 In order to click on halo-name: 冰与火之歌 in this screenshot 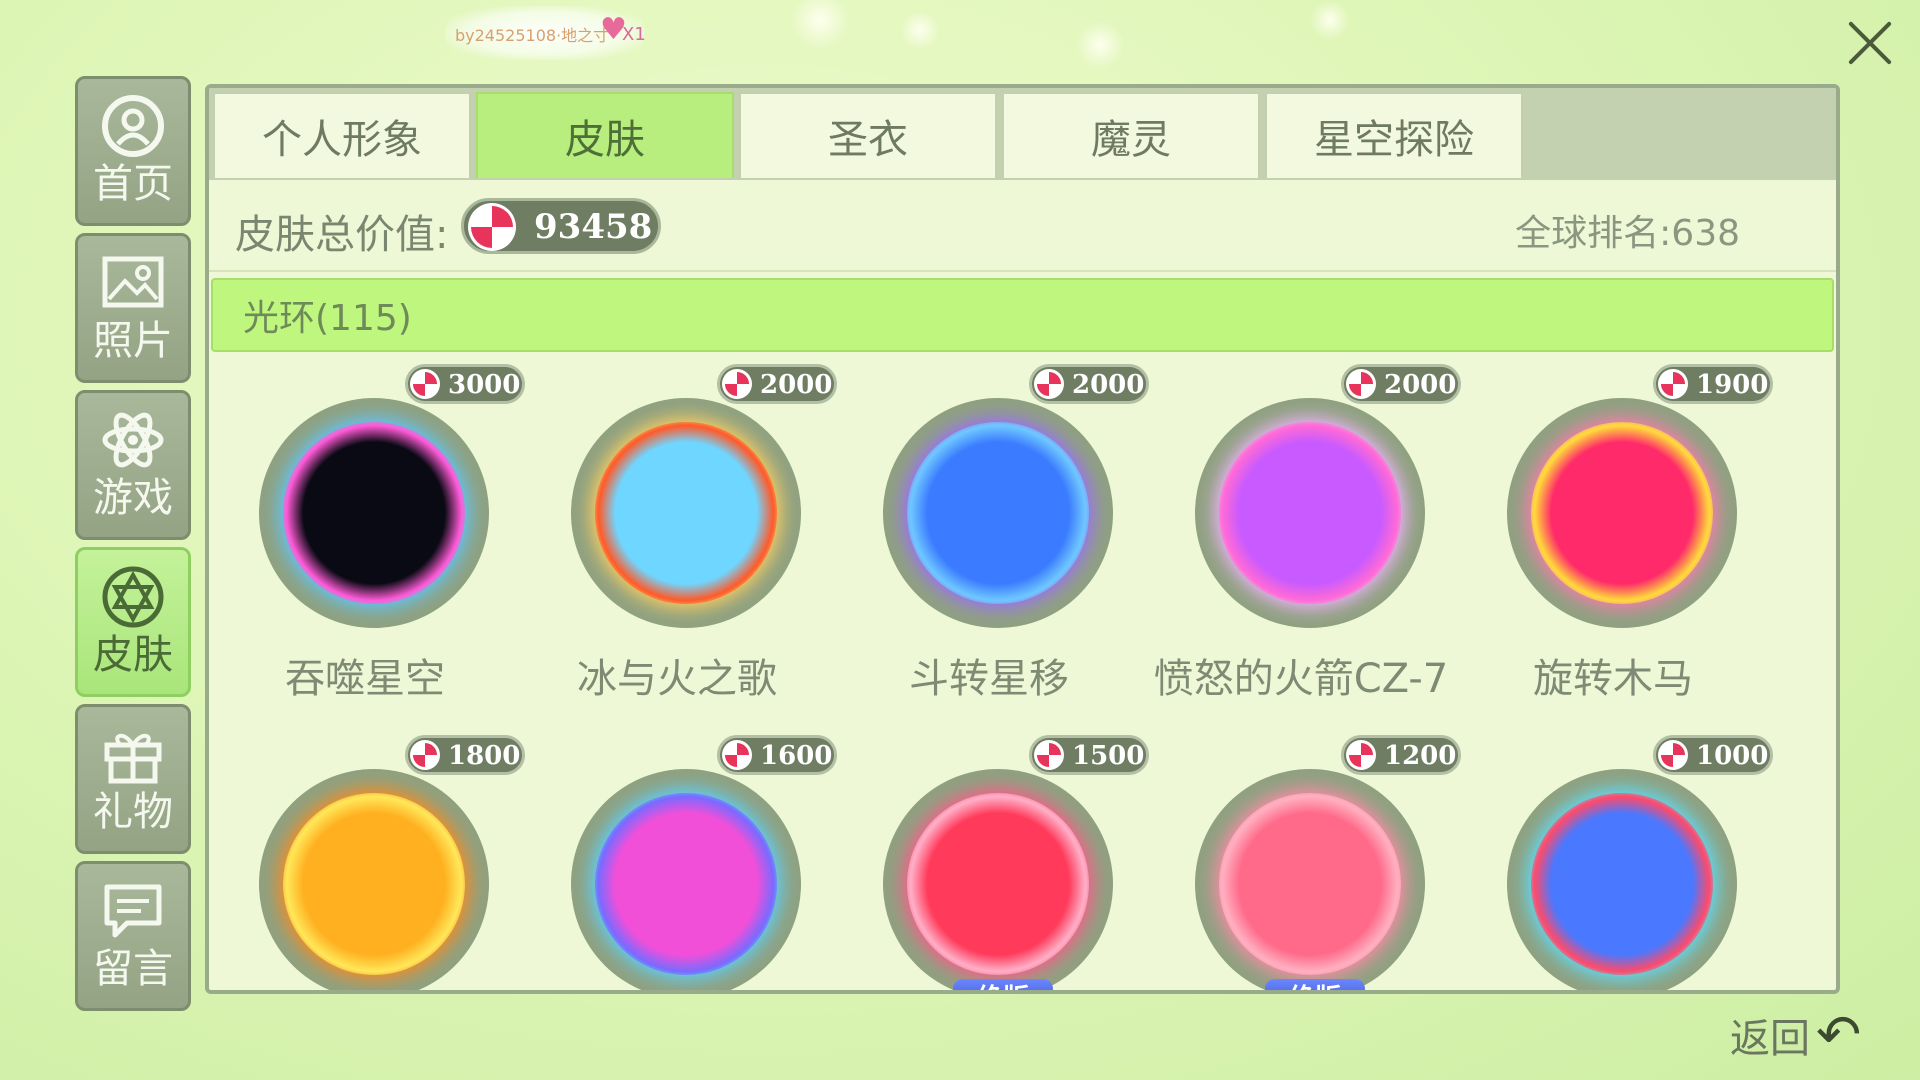, I will do `click(677, 679)`.